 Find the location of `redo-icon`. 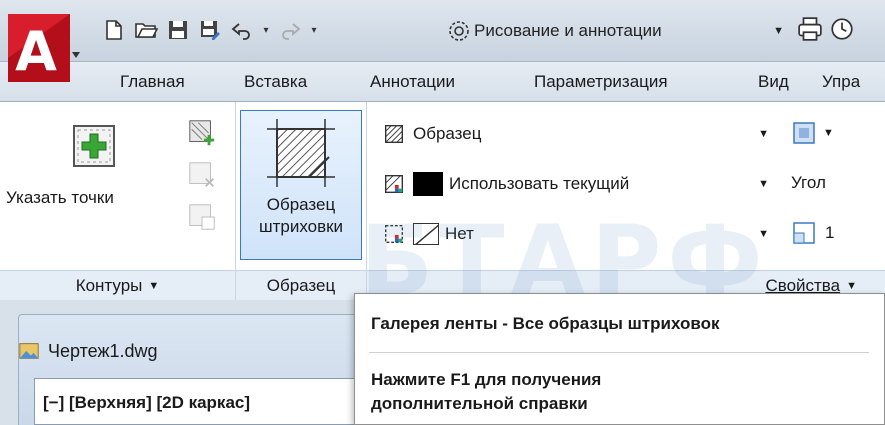

redo-icon is located at coordinates (290, 30).